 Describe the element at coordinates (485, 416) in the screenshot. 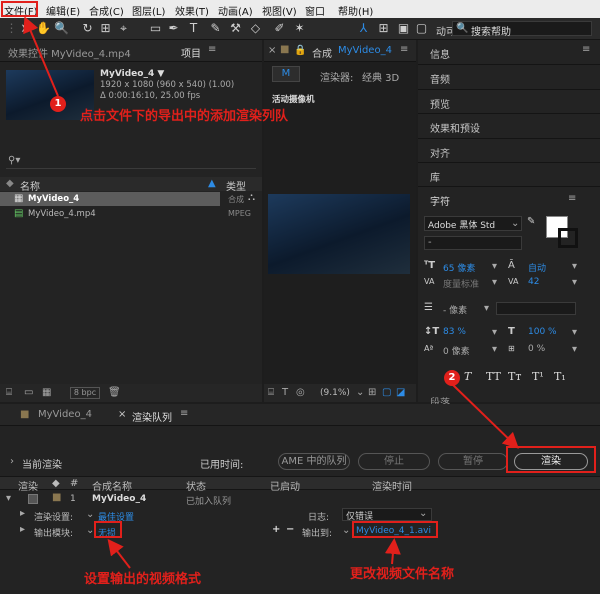

I see `arrow-to-render-button` at that location.